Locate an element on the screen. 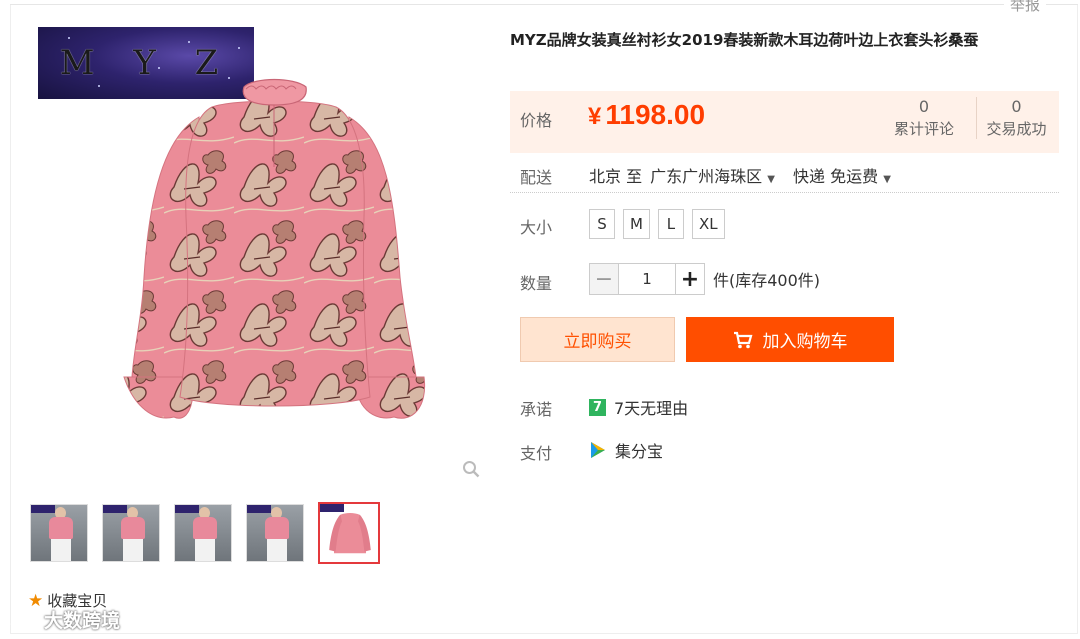  buy-now-button: 立即购买 is located at coordinates (597, 339).